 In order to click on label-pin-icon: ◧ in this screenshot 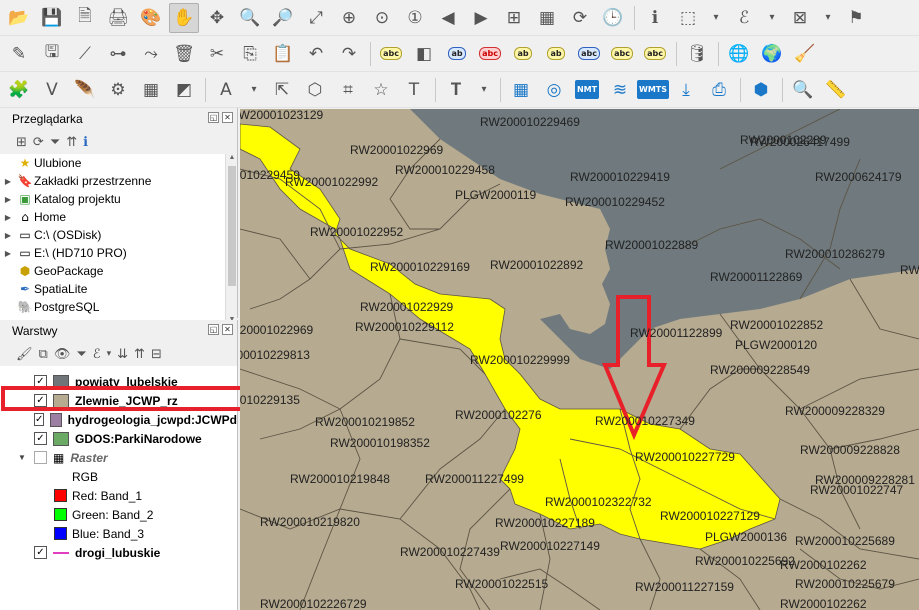, I will do `click(424, 54)`.